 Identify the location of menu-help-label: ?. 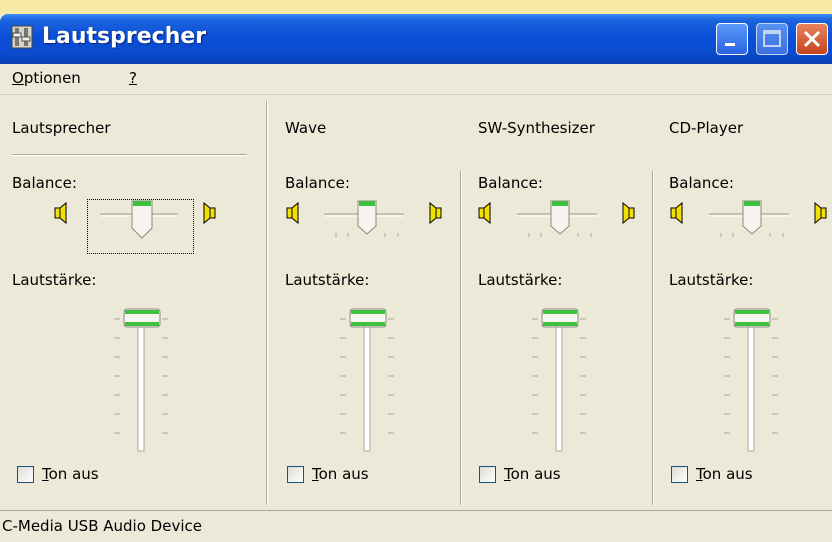
(133, 78).